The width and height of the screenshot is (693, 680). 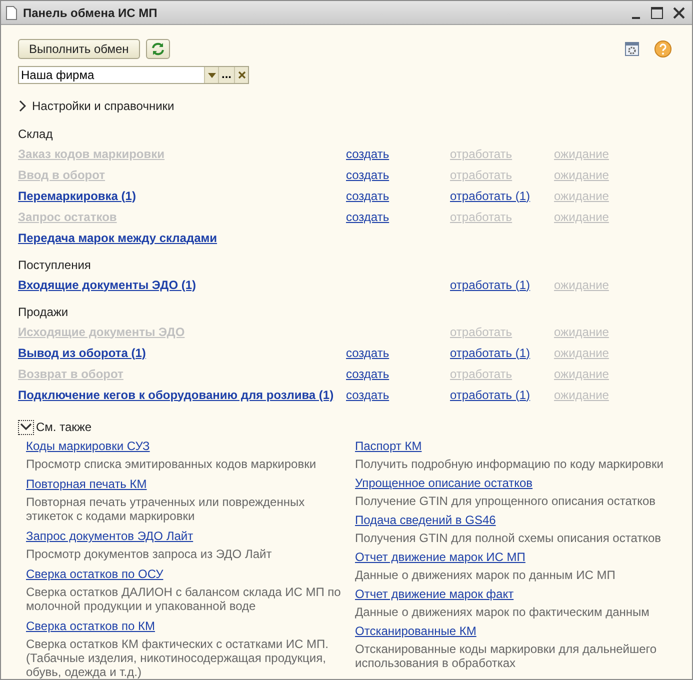 What do you see at coordinates (176, 395) in the screenshot?
I see `document-link: Подключение кегов к оборудованию для розлива (1)` at bounding box center [176, 395].